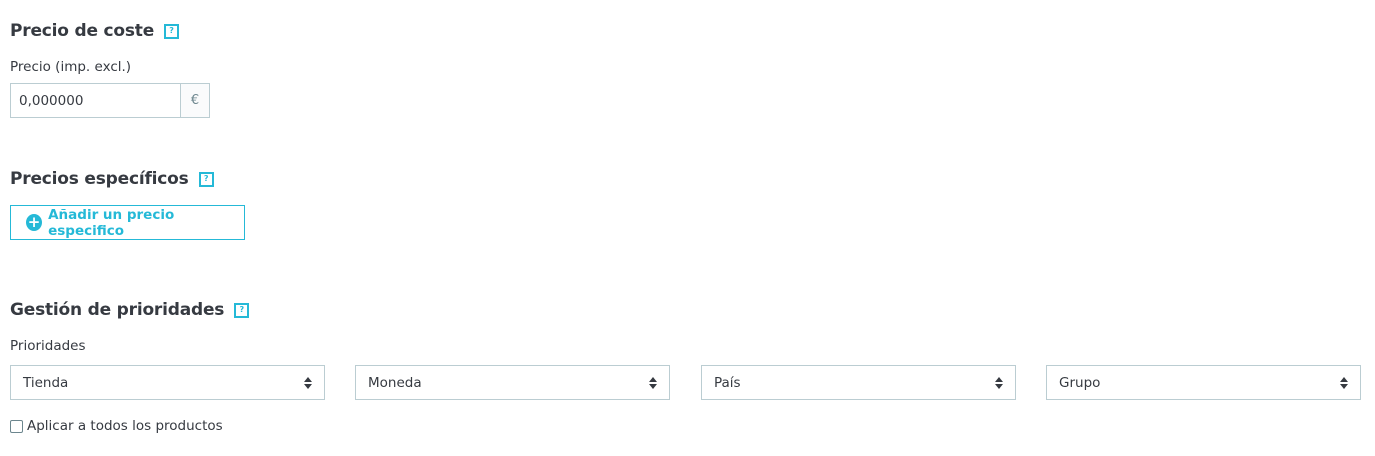 The image size is (1375, 456). Describe the element at coordinates (95, 100) in the screenshot. I see `cost-price-input` at that location.